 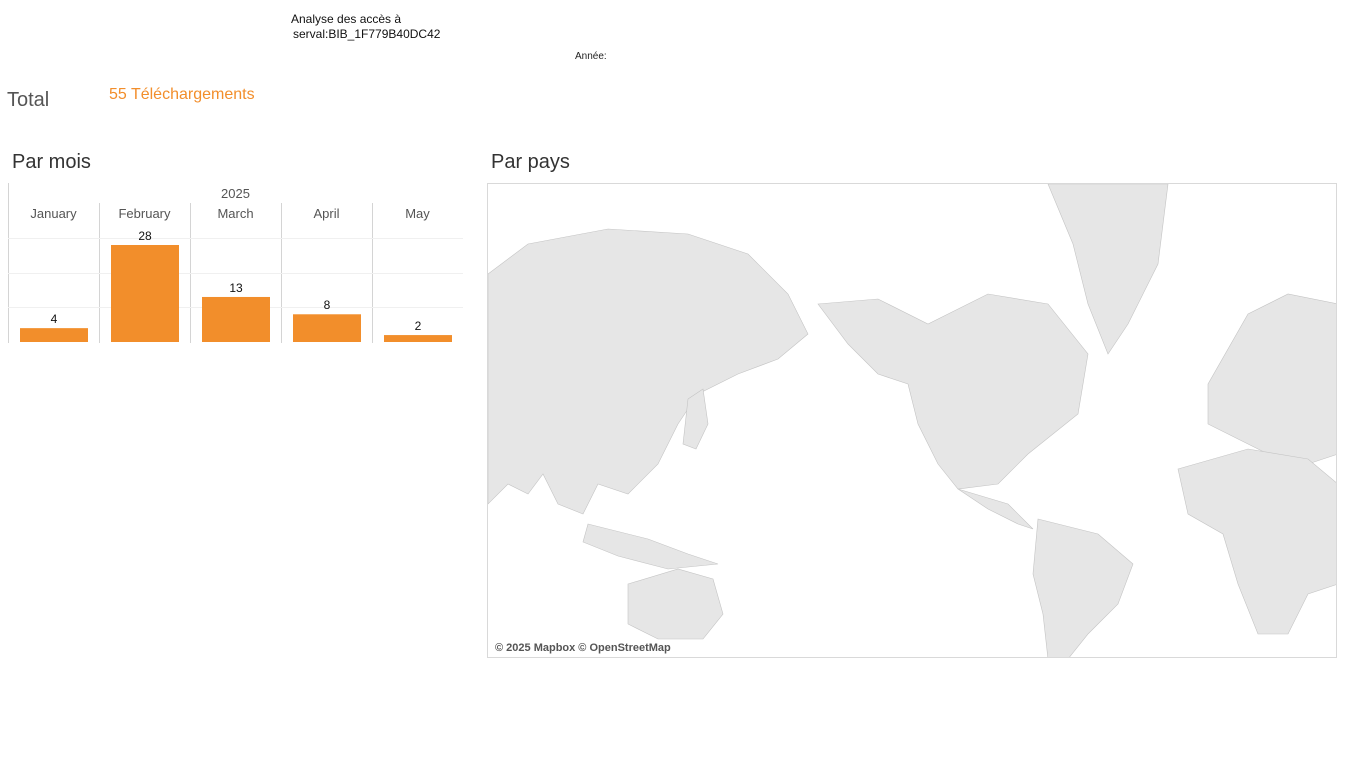 What do you see at coordinates (145, 236) in the screenshot?
I see `bar-value-label-february: 28` at bounding box center [145, 236].